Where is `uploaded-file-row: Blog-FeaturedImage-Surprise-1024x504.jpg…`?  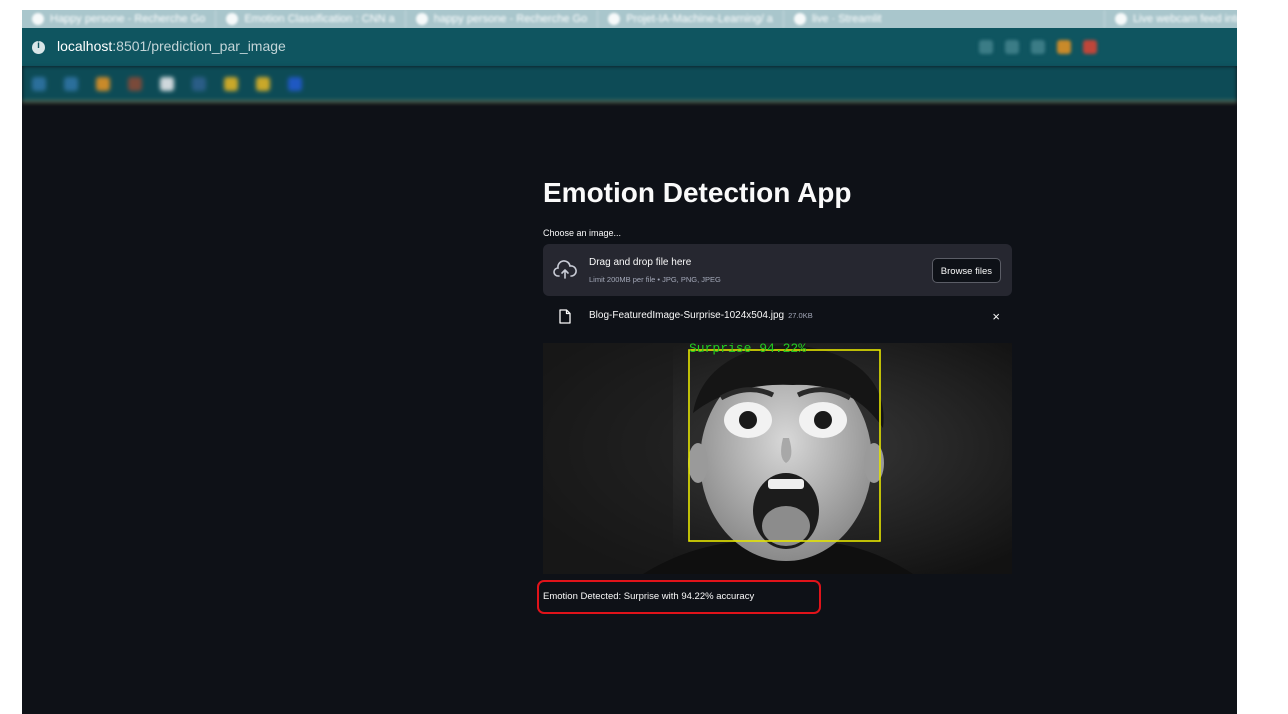 uploaded-file-row: Blog-FeaturedImage-Surprise-1024x504.jpg… is located at coordinates (777, 318).